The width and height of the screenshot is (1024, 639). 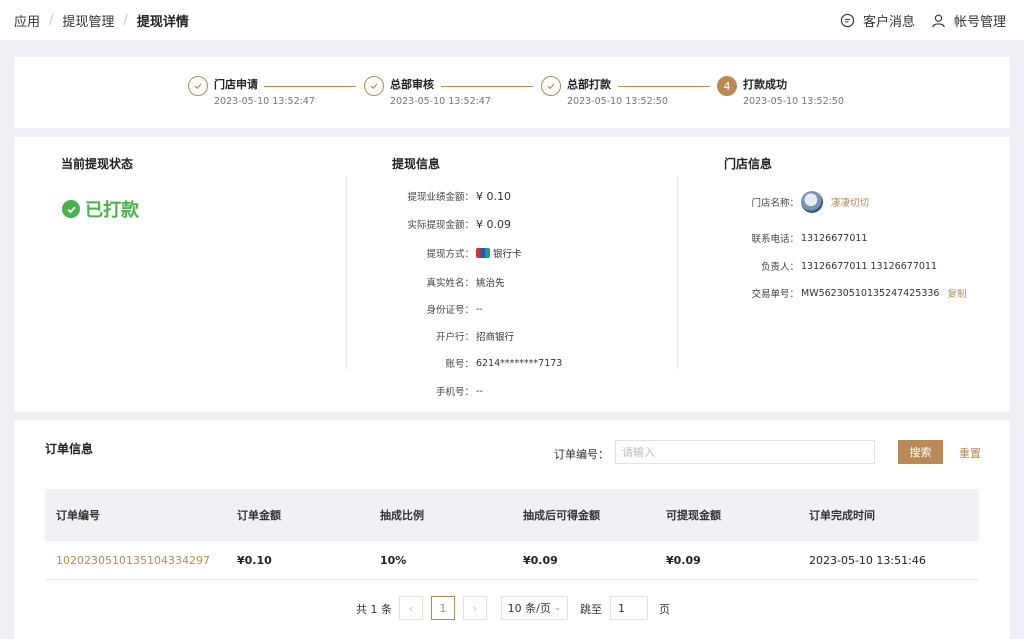 I want to click on status-badge: 已打款, so click(x=100, y=209).